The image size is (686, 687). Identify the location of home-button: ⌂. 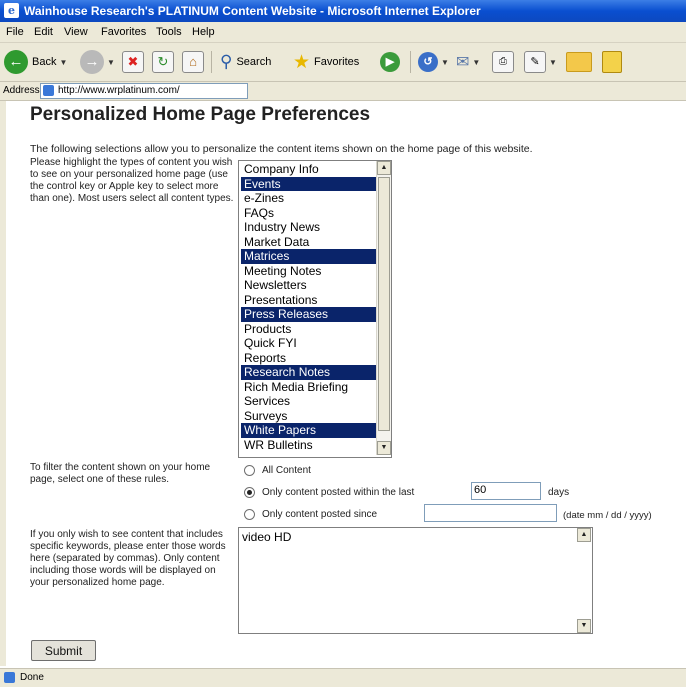
(193, 62).